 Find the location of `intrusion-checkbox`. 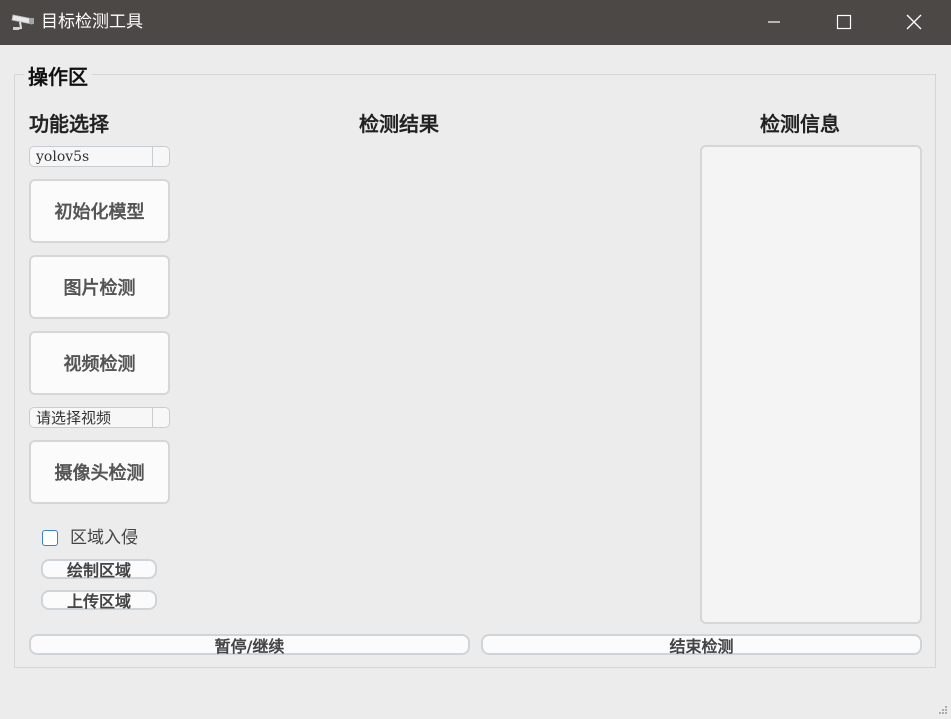

intrusion-checkbox is located at coordinates (50, 538).